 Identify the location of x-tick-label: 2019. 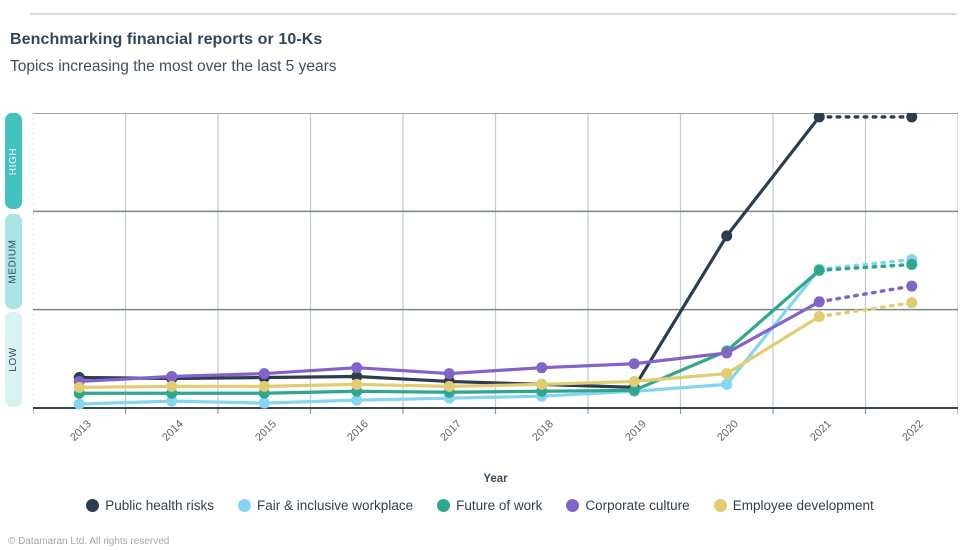
(635, 431).